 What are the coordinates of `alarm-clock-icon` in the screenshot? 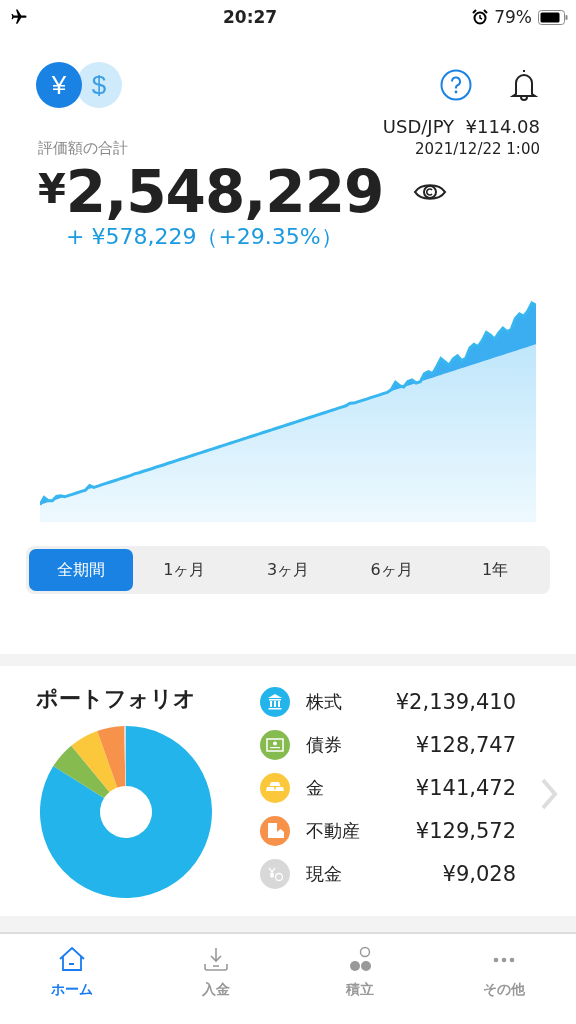 It's located at (480, 17).